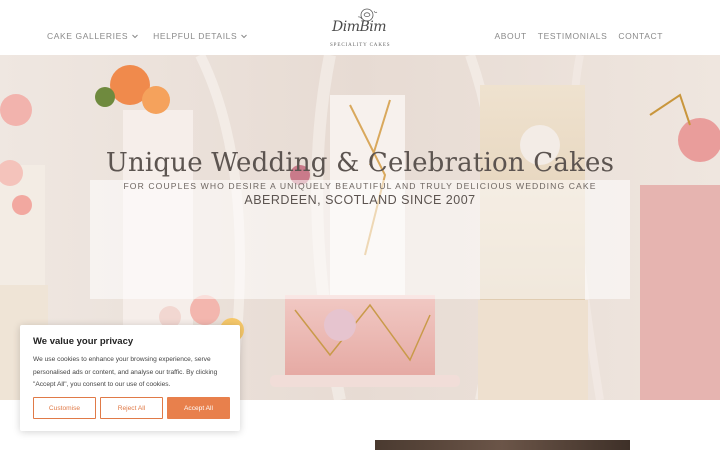 The width and height of the screenshot is (720, 450). Describe the element at coordinates (195, 36) in the screenshot. I see `nav-helpful-details-label: HELPFUL DETAILS` at that location.